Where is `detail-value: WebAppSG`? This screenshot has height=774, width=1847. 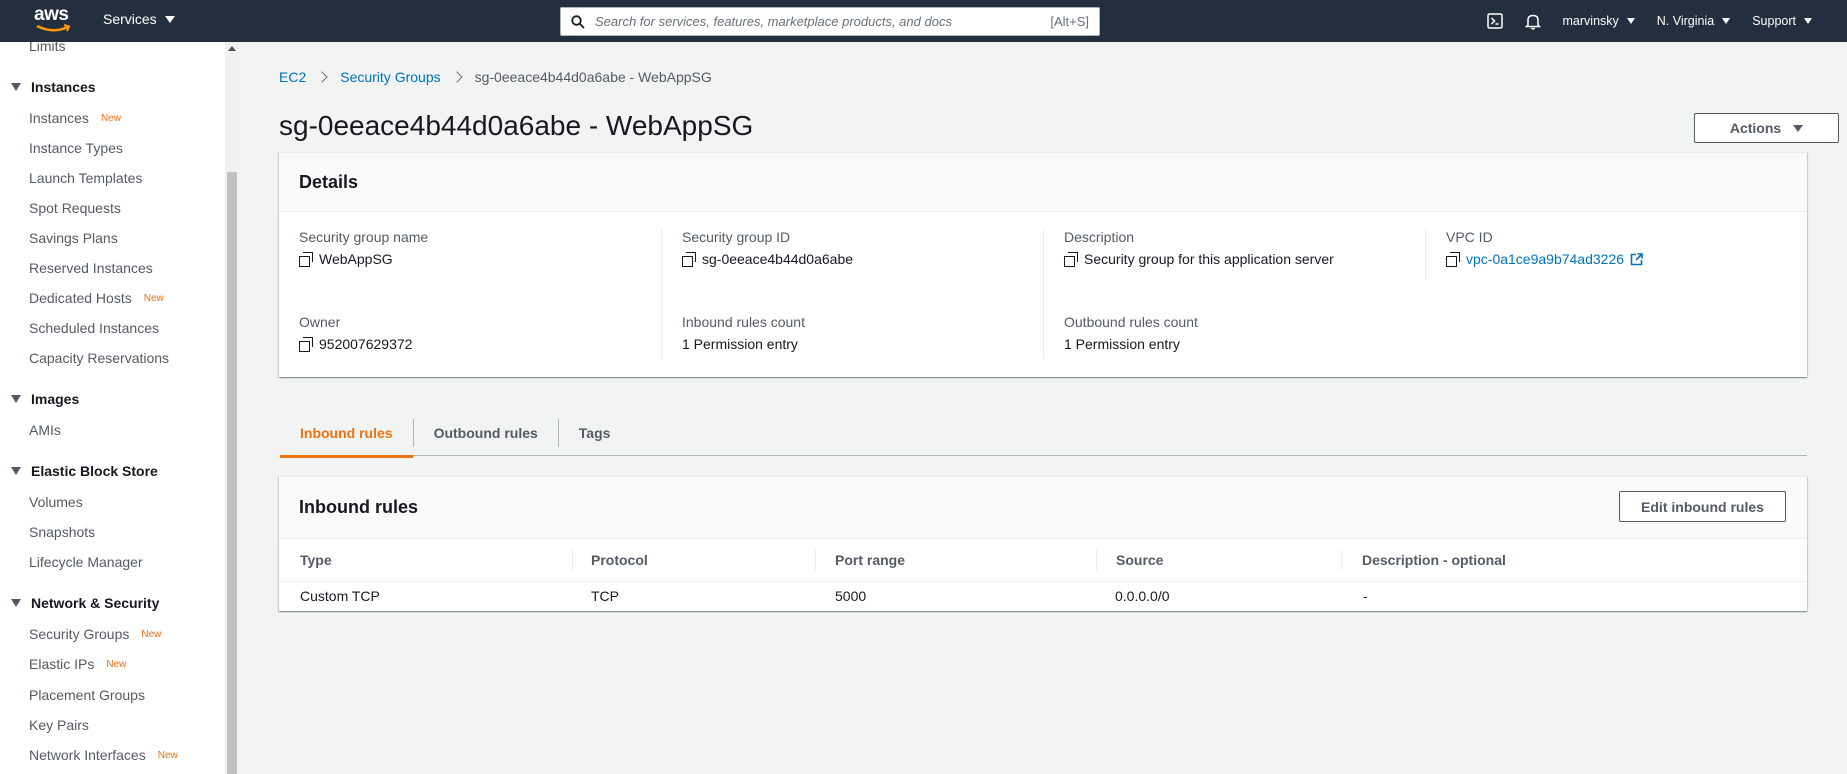
detail-value: WebAppSG is located at coordinates (363, 259).